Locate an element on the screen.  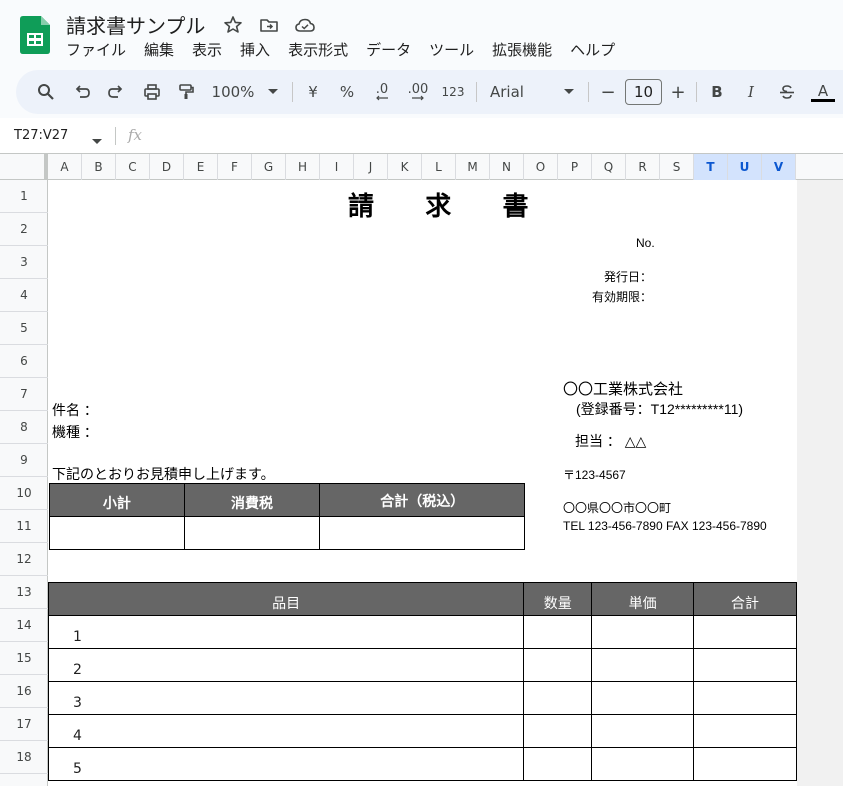
row-header-7: 7 is located at coordinates (24, 394).